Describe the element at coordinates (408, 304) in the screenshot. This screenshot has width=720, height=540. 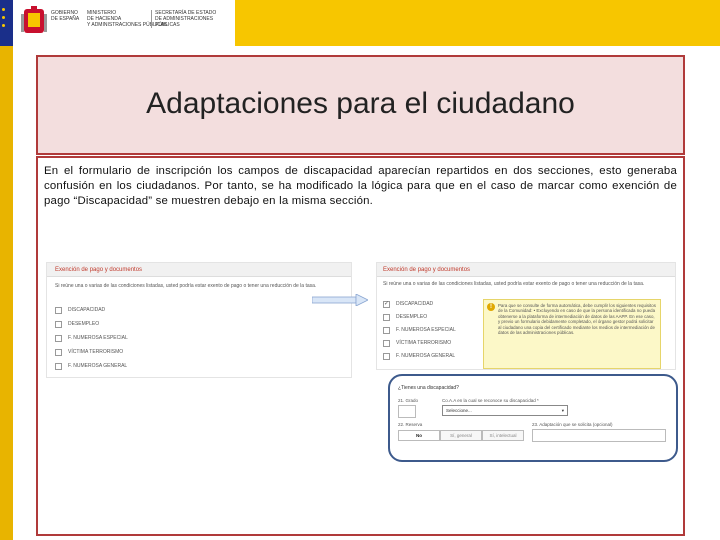
I see `right-option-row: ✓ DISCAPACIDAD` at that location.